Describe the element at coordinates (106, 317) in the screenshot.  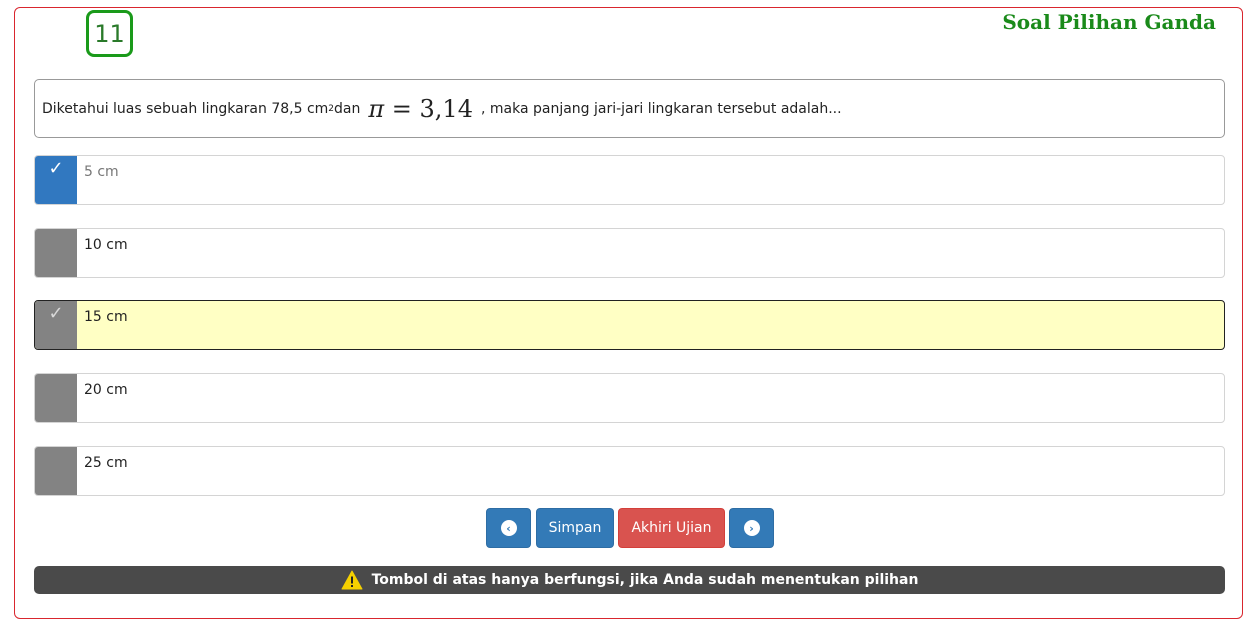
I see `option-c-label: 15 cm` at that location.